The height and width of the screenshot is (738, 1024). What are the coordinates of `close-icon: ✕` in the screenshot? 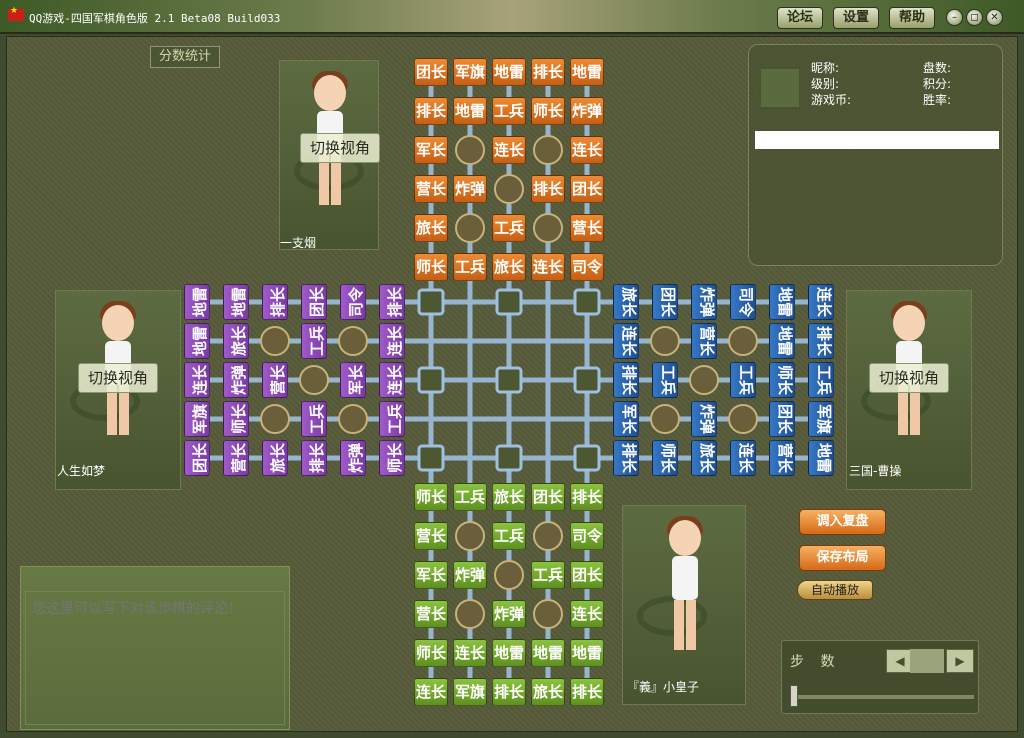 It's located at (994, 17).